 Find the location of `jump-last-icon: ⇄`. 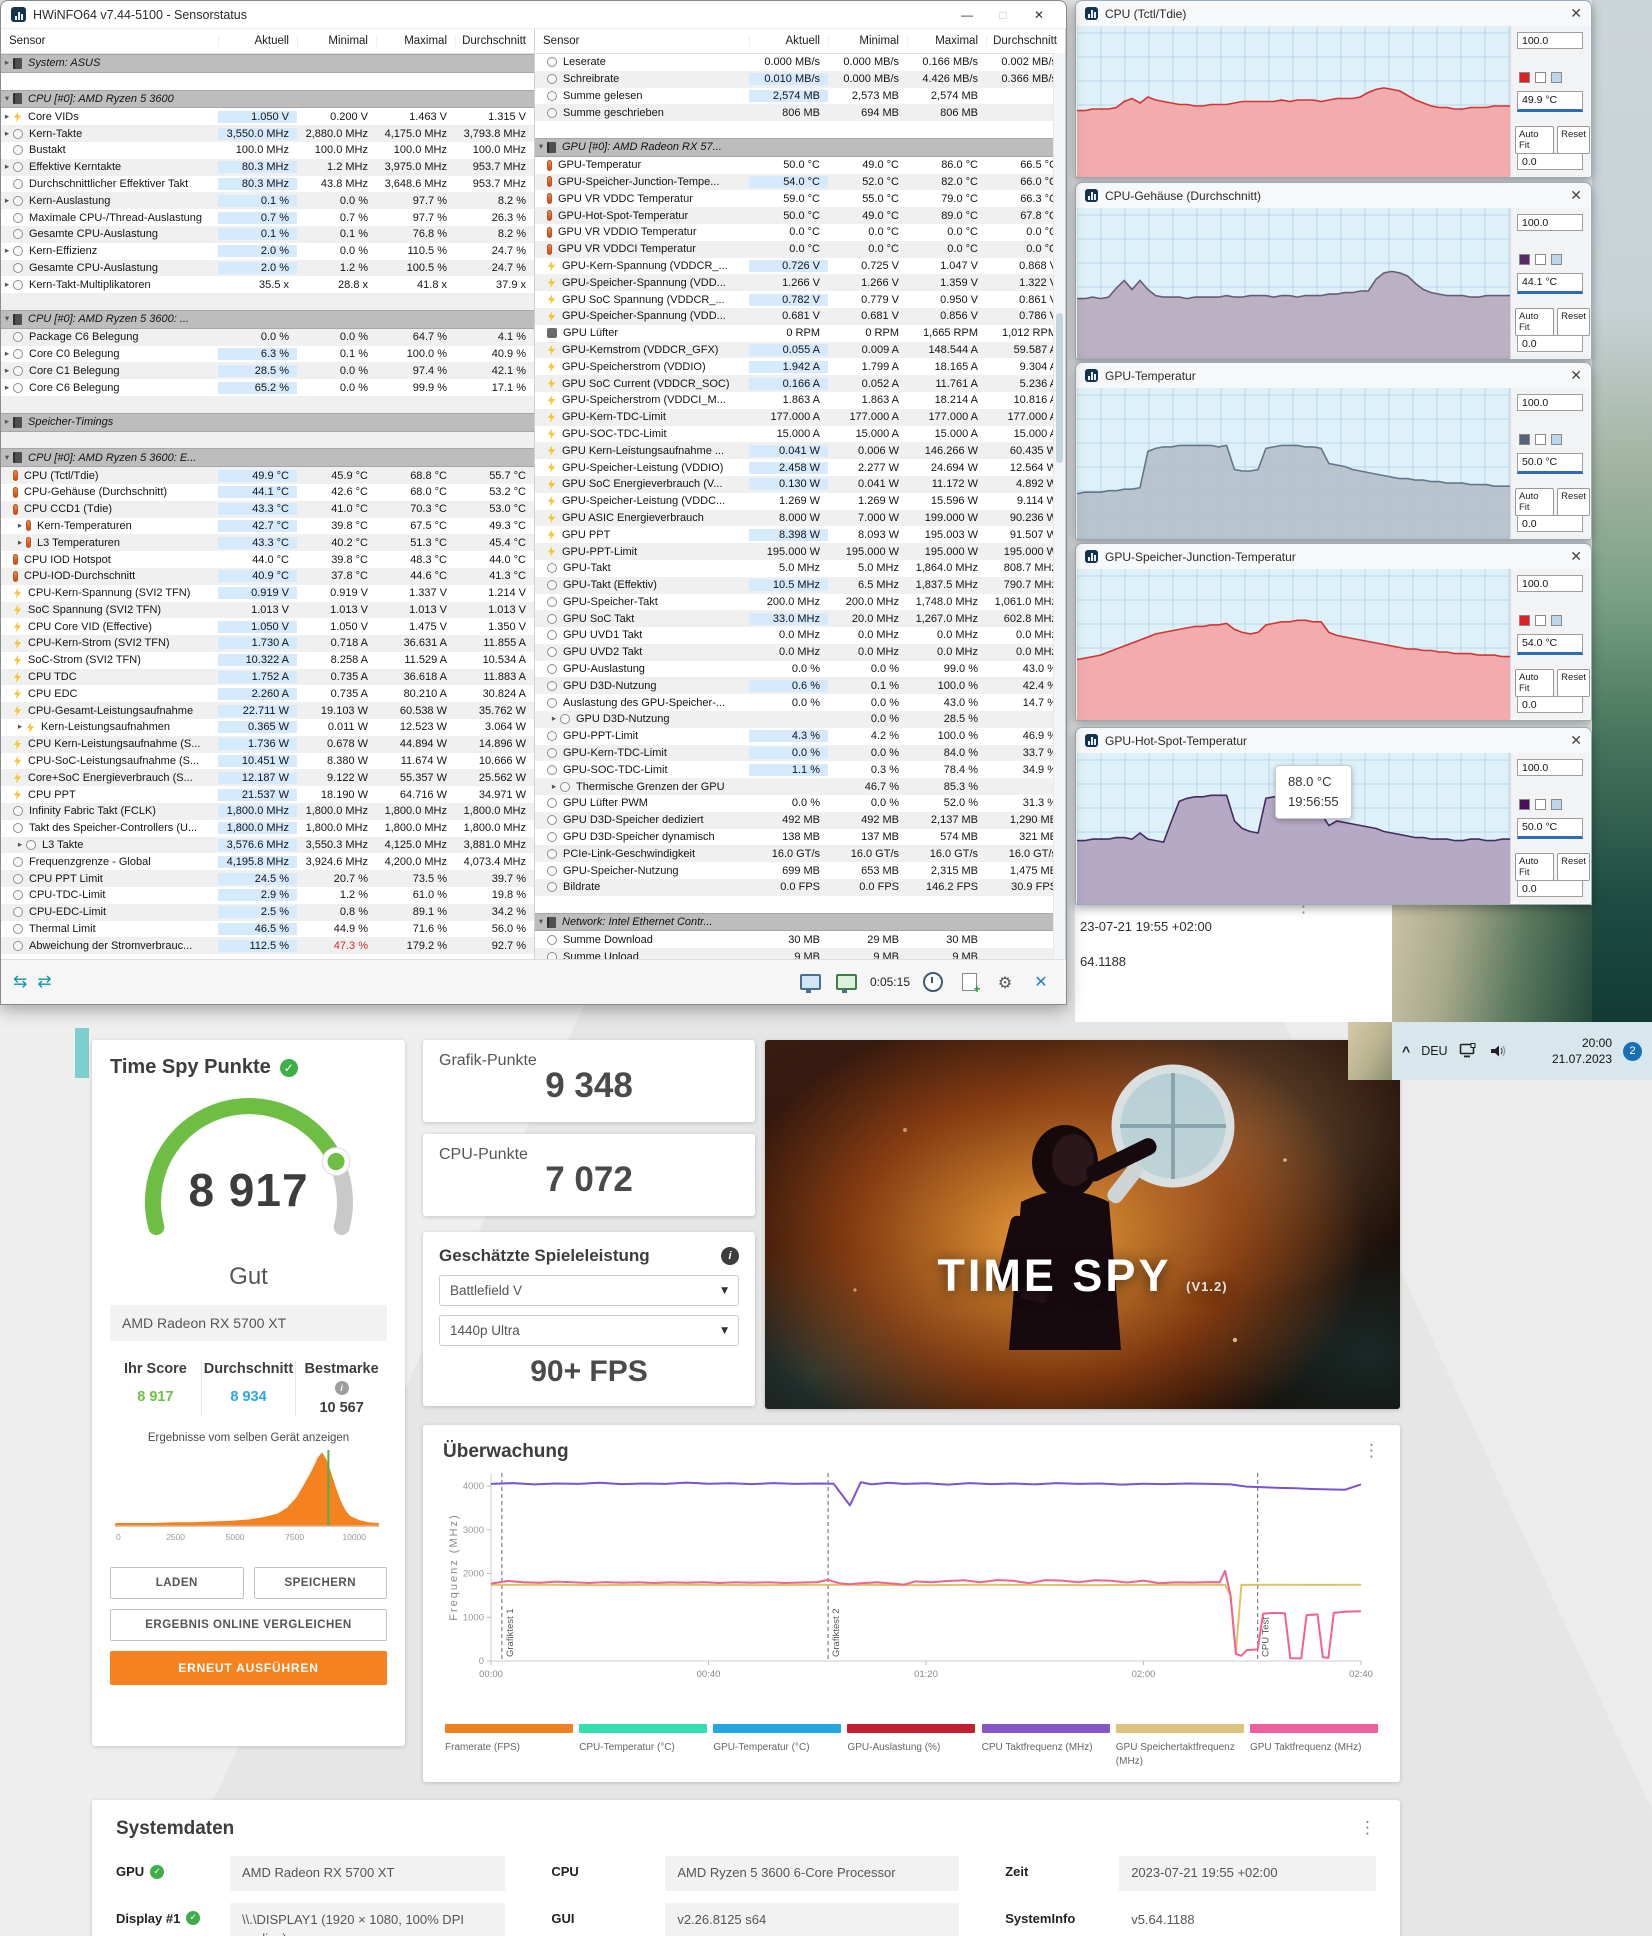

jump-last-icon: ⇄ is located at coordinates (44, 982).